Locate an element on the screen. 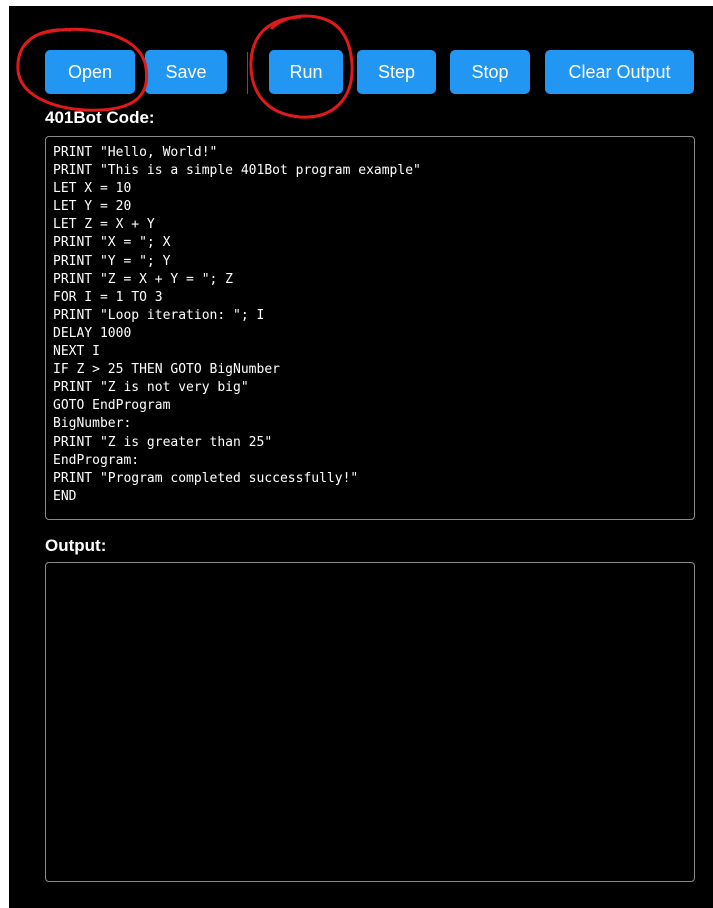  step-button: Step is located at coordinates (396, 72).